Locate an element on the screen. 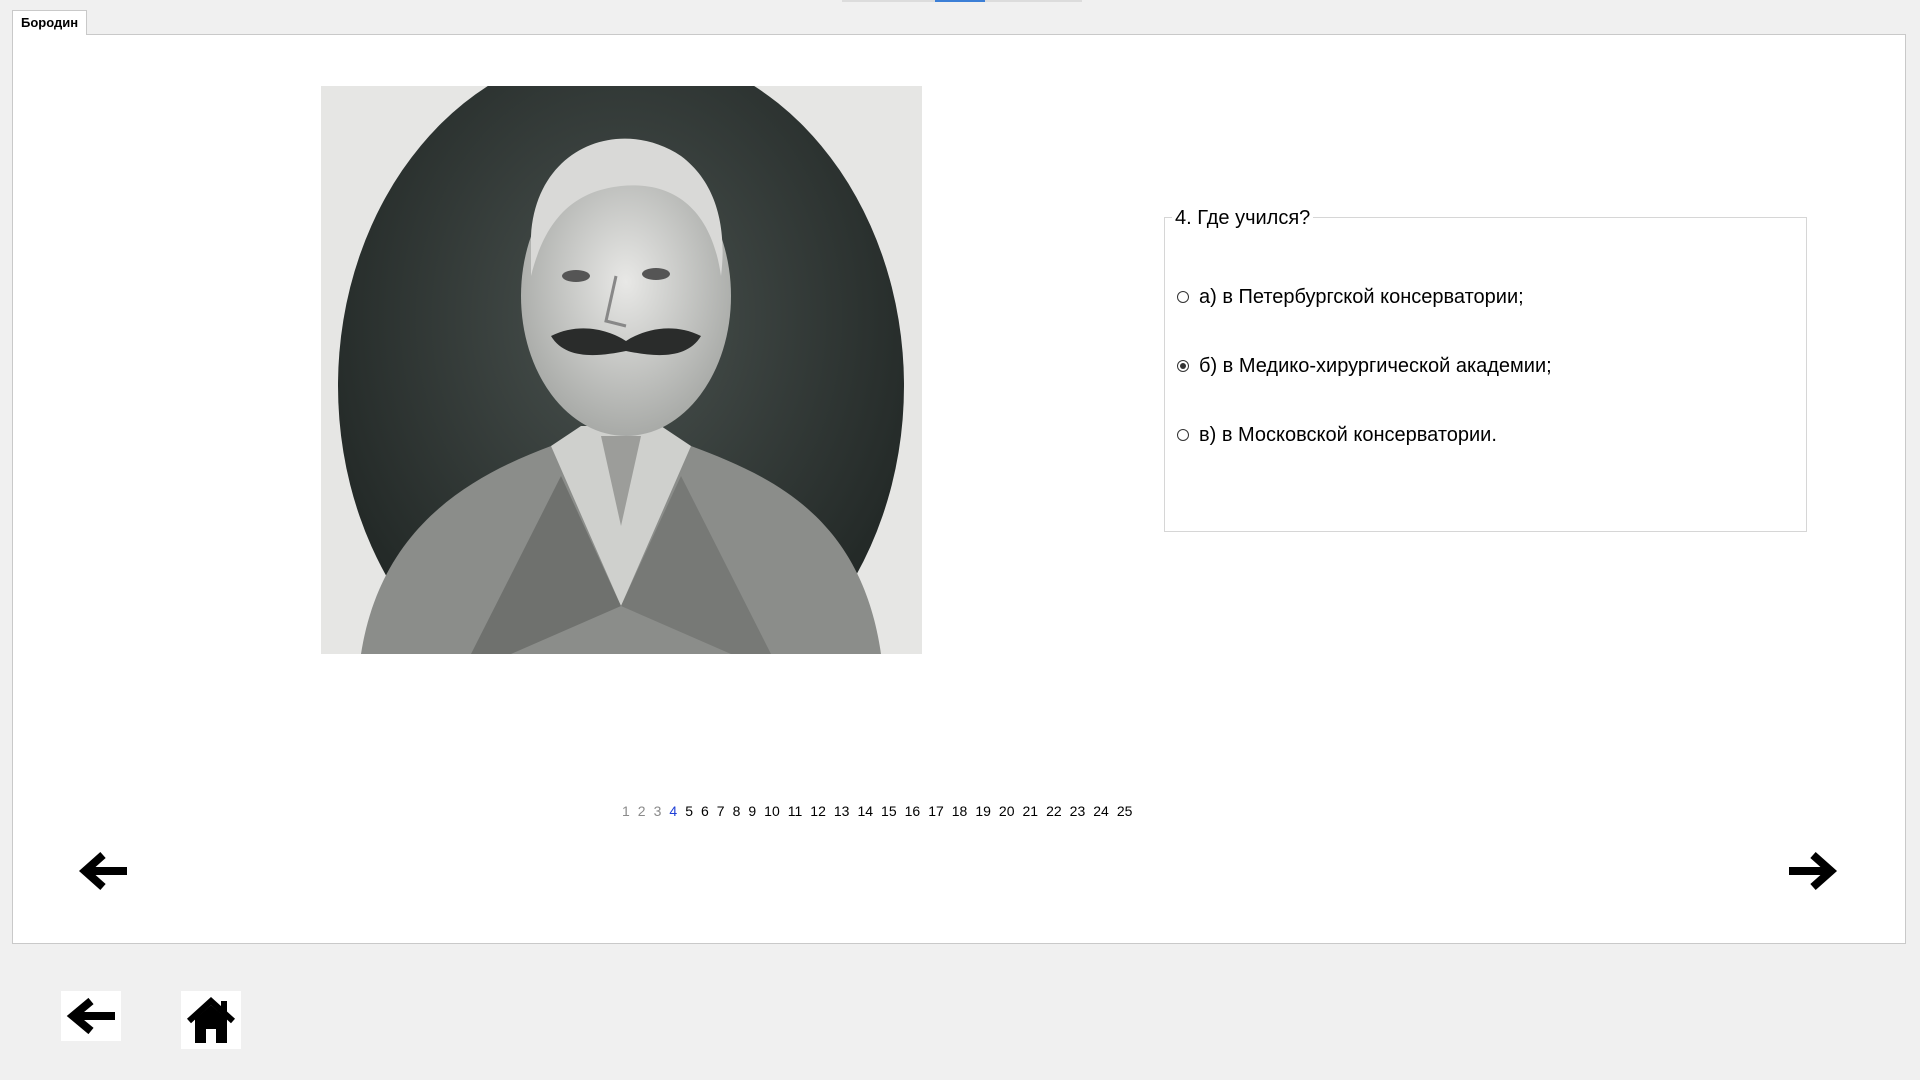 This screenshot has height=1080, width=1920. page-link-20: 20 is located at coordinates (1007, 811).